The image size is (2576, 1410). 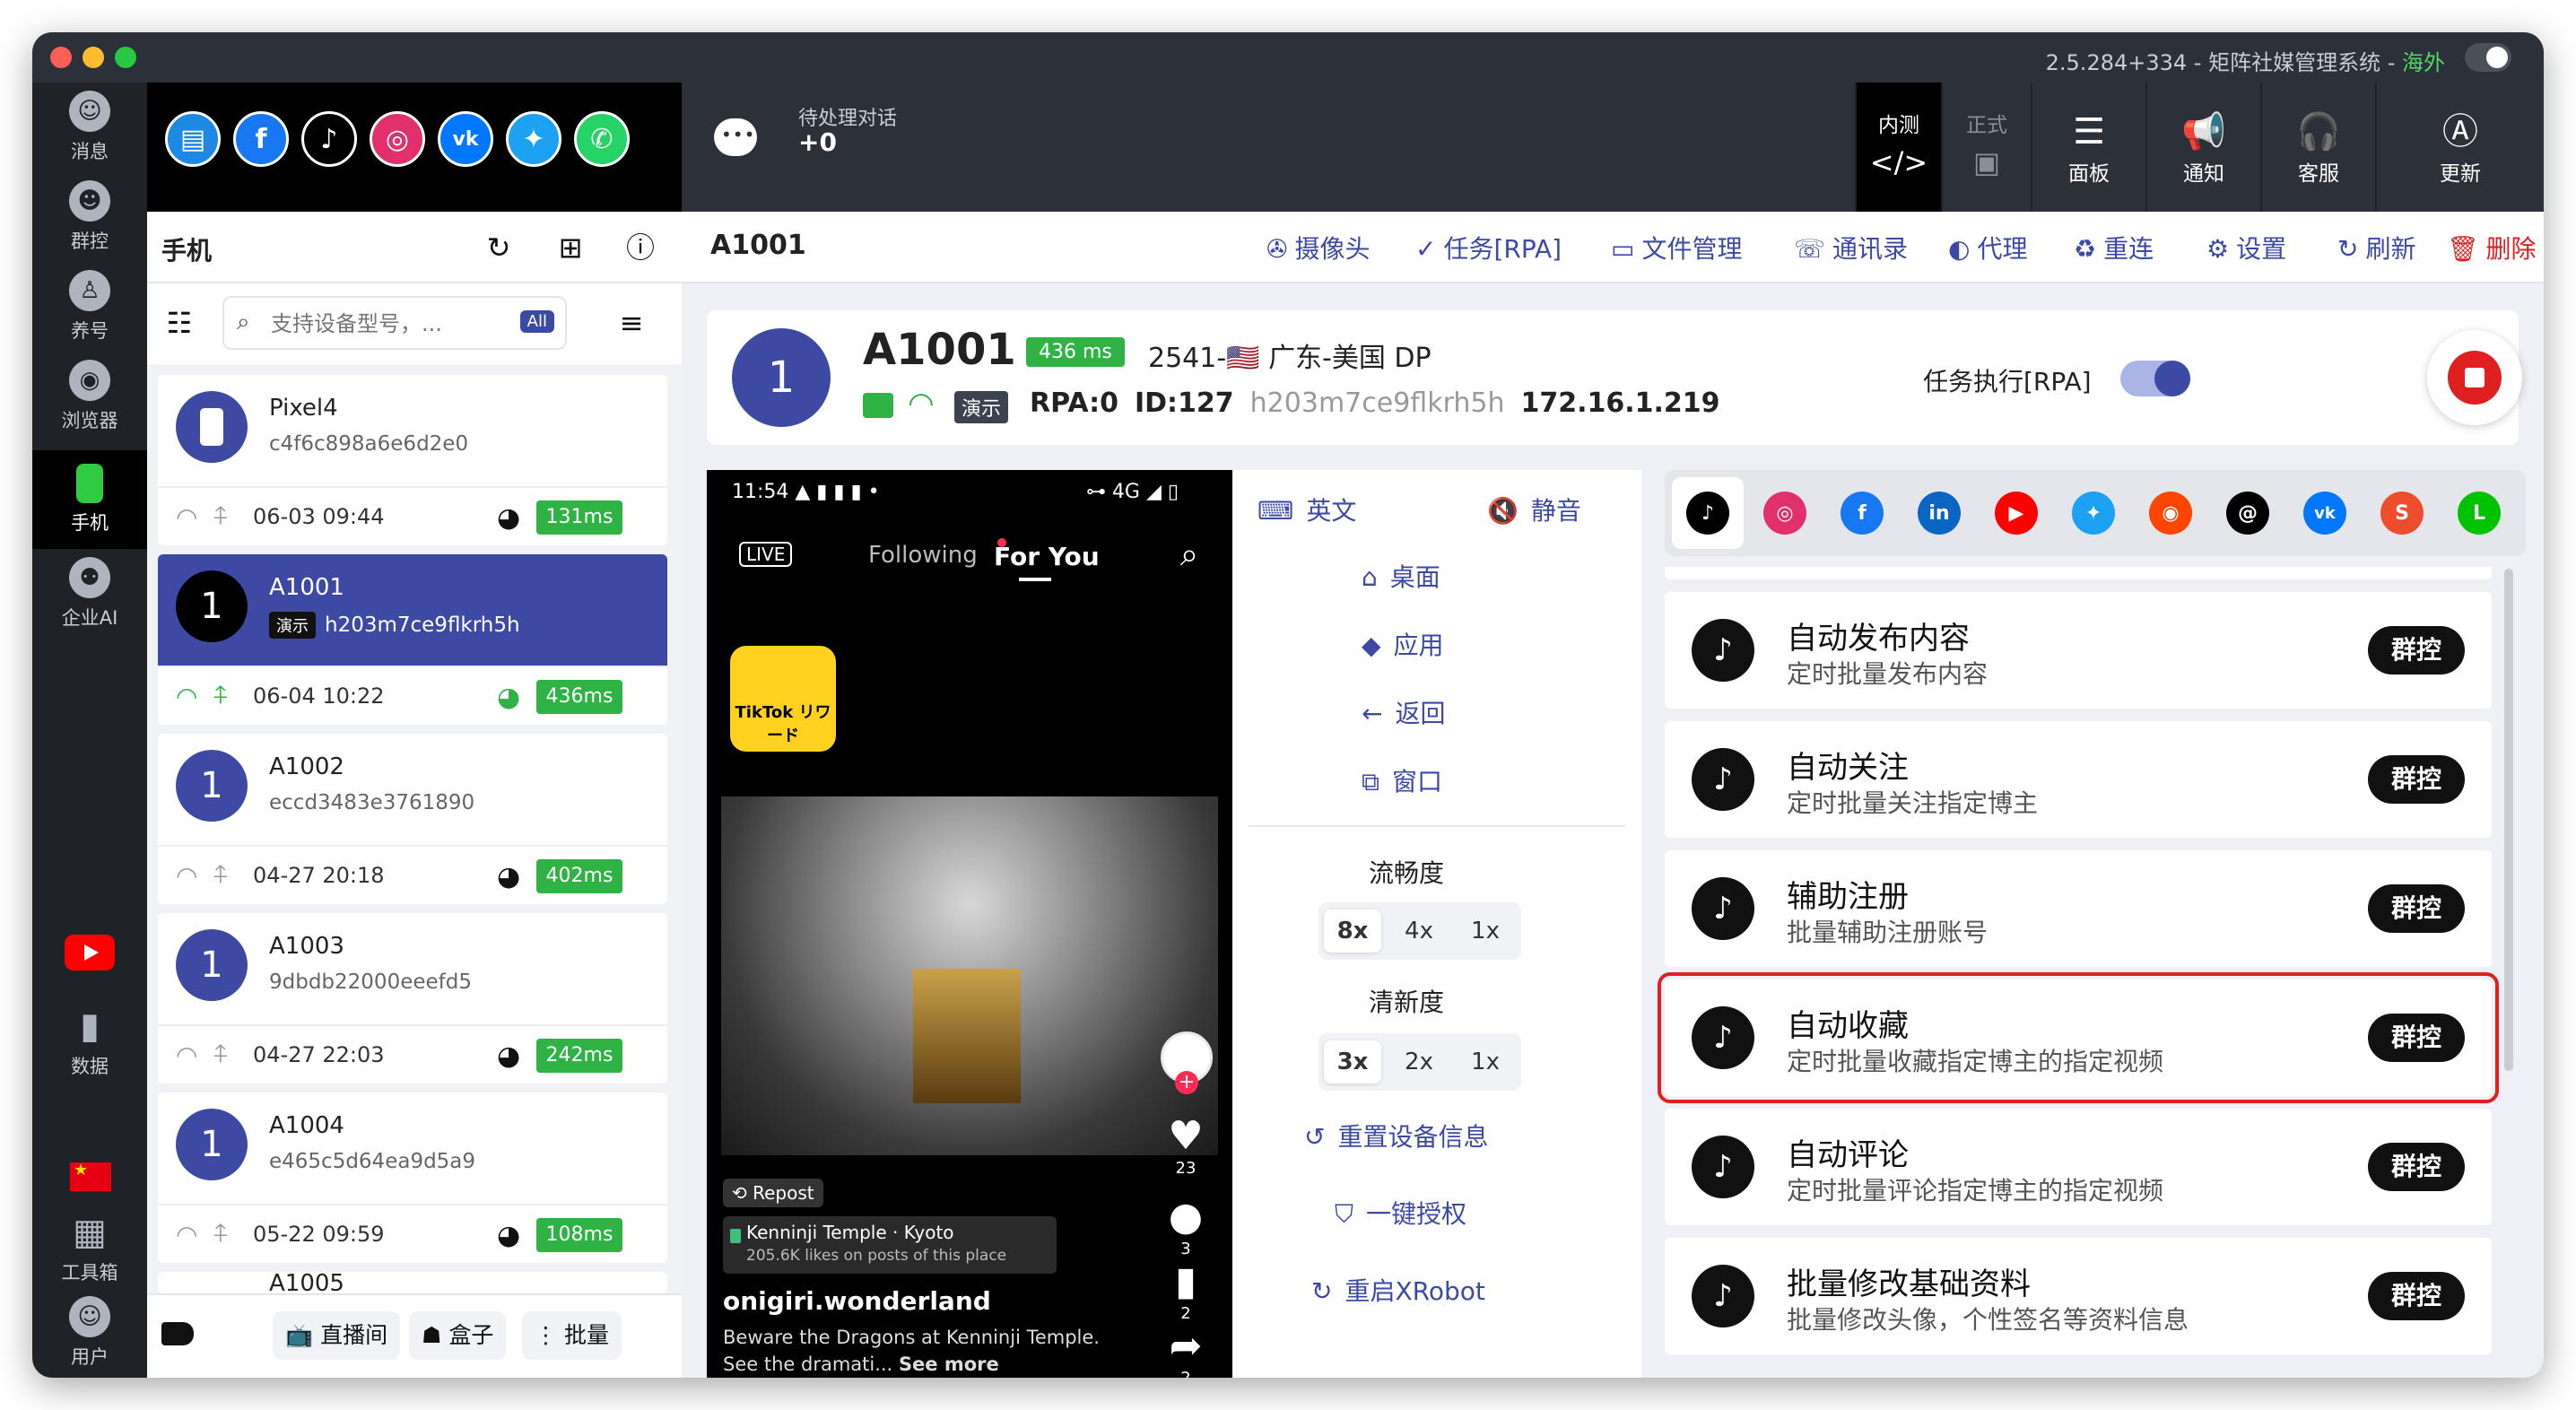 I want to click on tag-icon, so click(x=177, y=1334).